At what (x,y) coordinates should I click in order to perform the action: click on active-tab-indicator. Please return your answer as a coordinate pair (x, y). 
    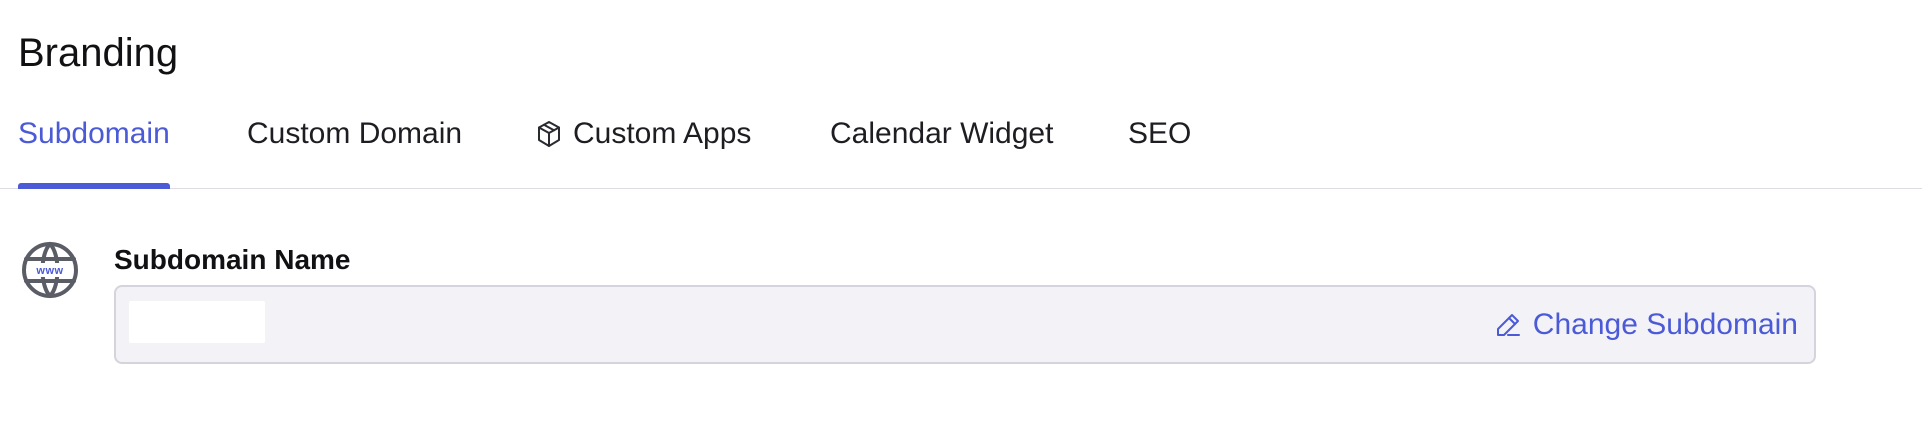
    Looking at the image, I should click on (94, 186).